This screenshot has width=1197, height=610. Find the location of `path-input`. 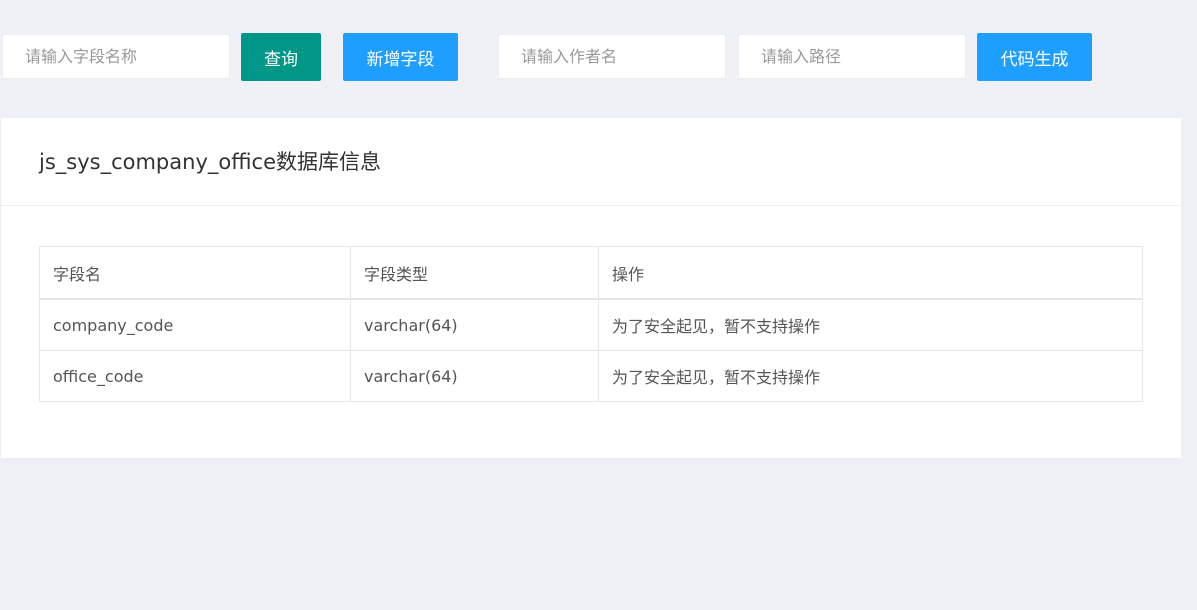

path-input is located at coordinates (852, 56).